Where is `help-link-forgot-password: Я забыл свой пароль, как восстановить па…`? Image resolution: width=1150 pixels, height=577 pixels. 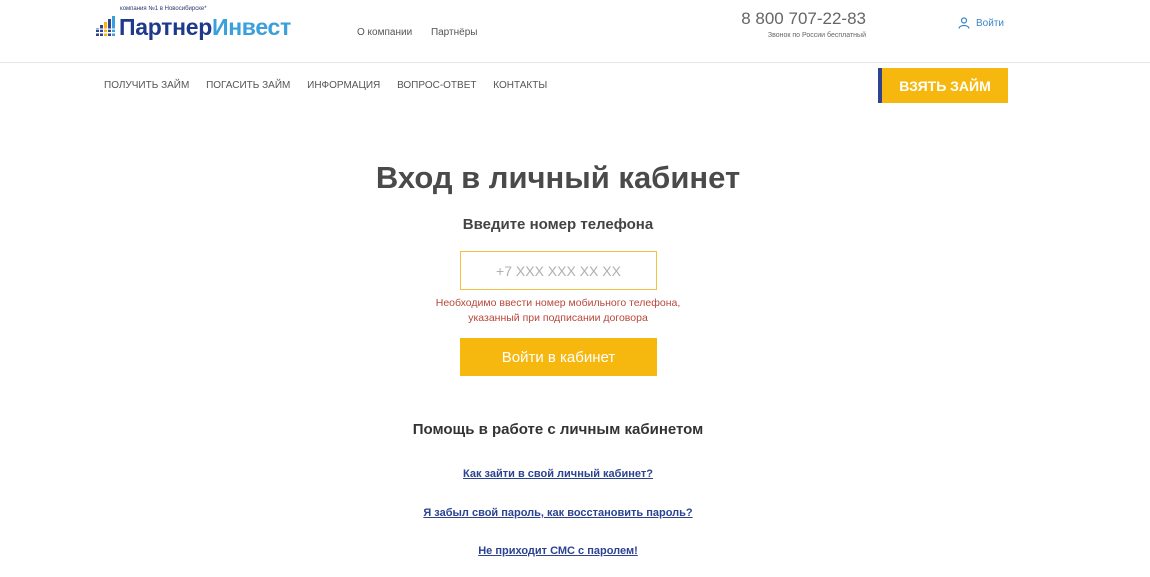
help-link-forgot-password: Я забыл свой пароль, как восстановить па… is located at coordinates (557, 513).